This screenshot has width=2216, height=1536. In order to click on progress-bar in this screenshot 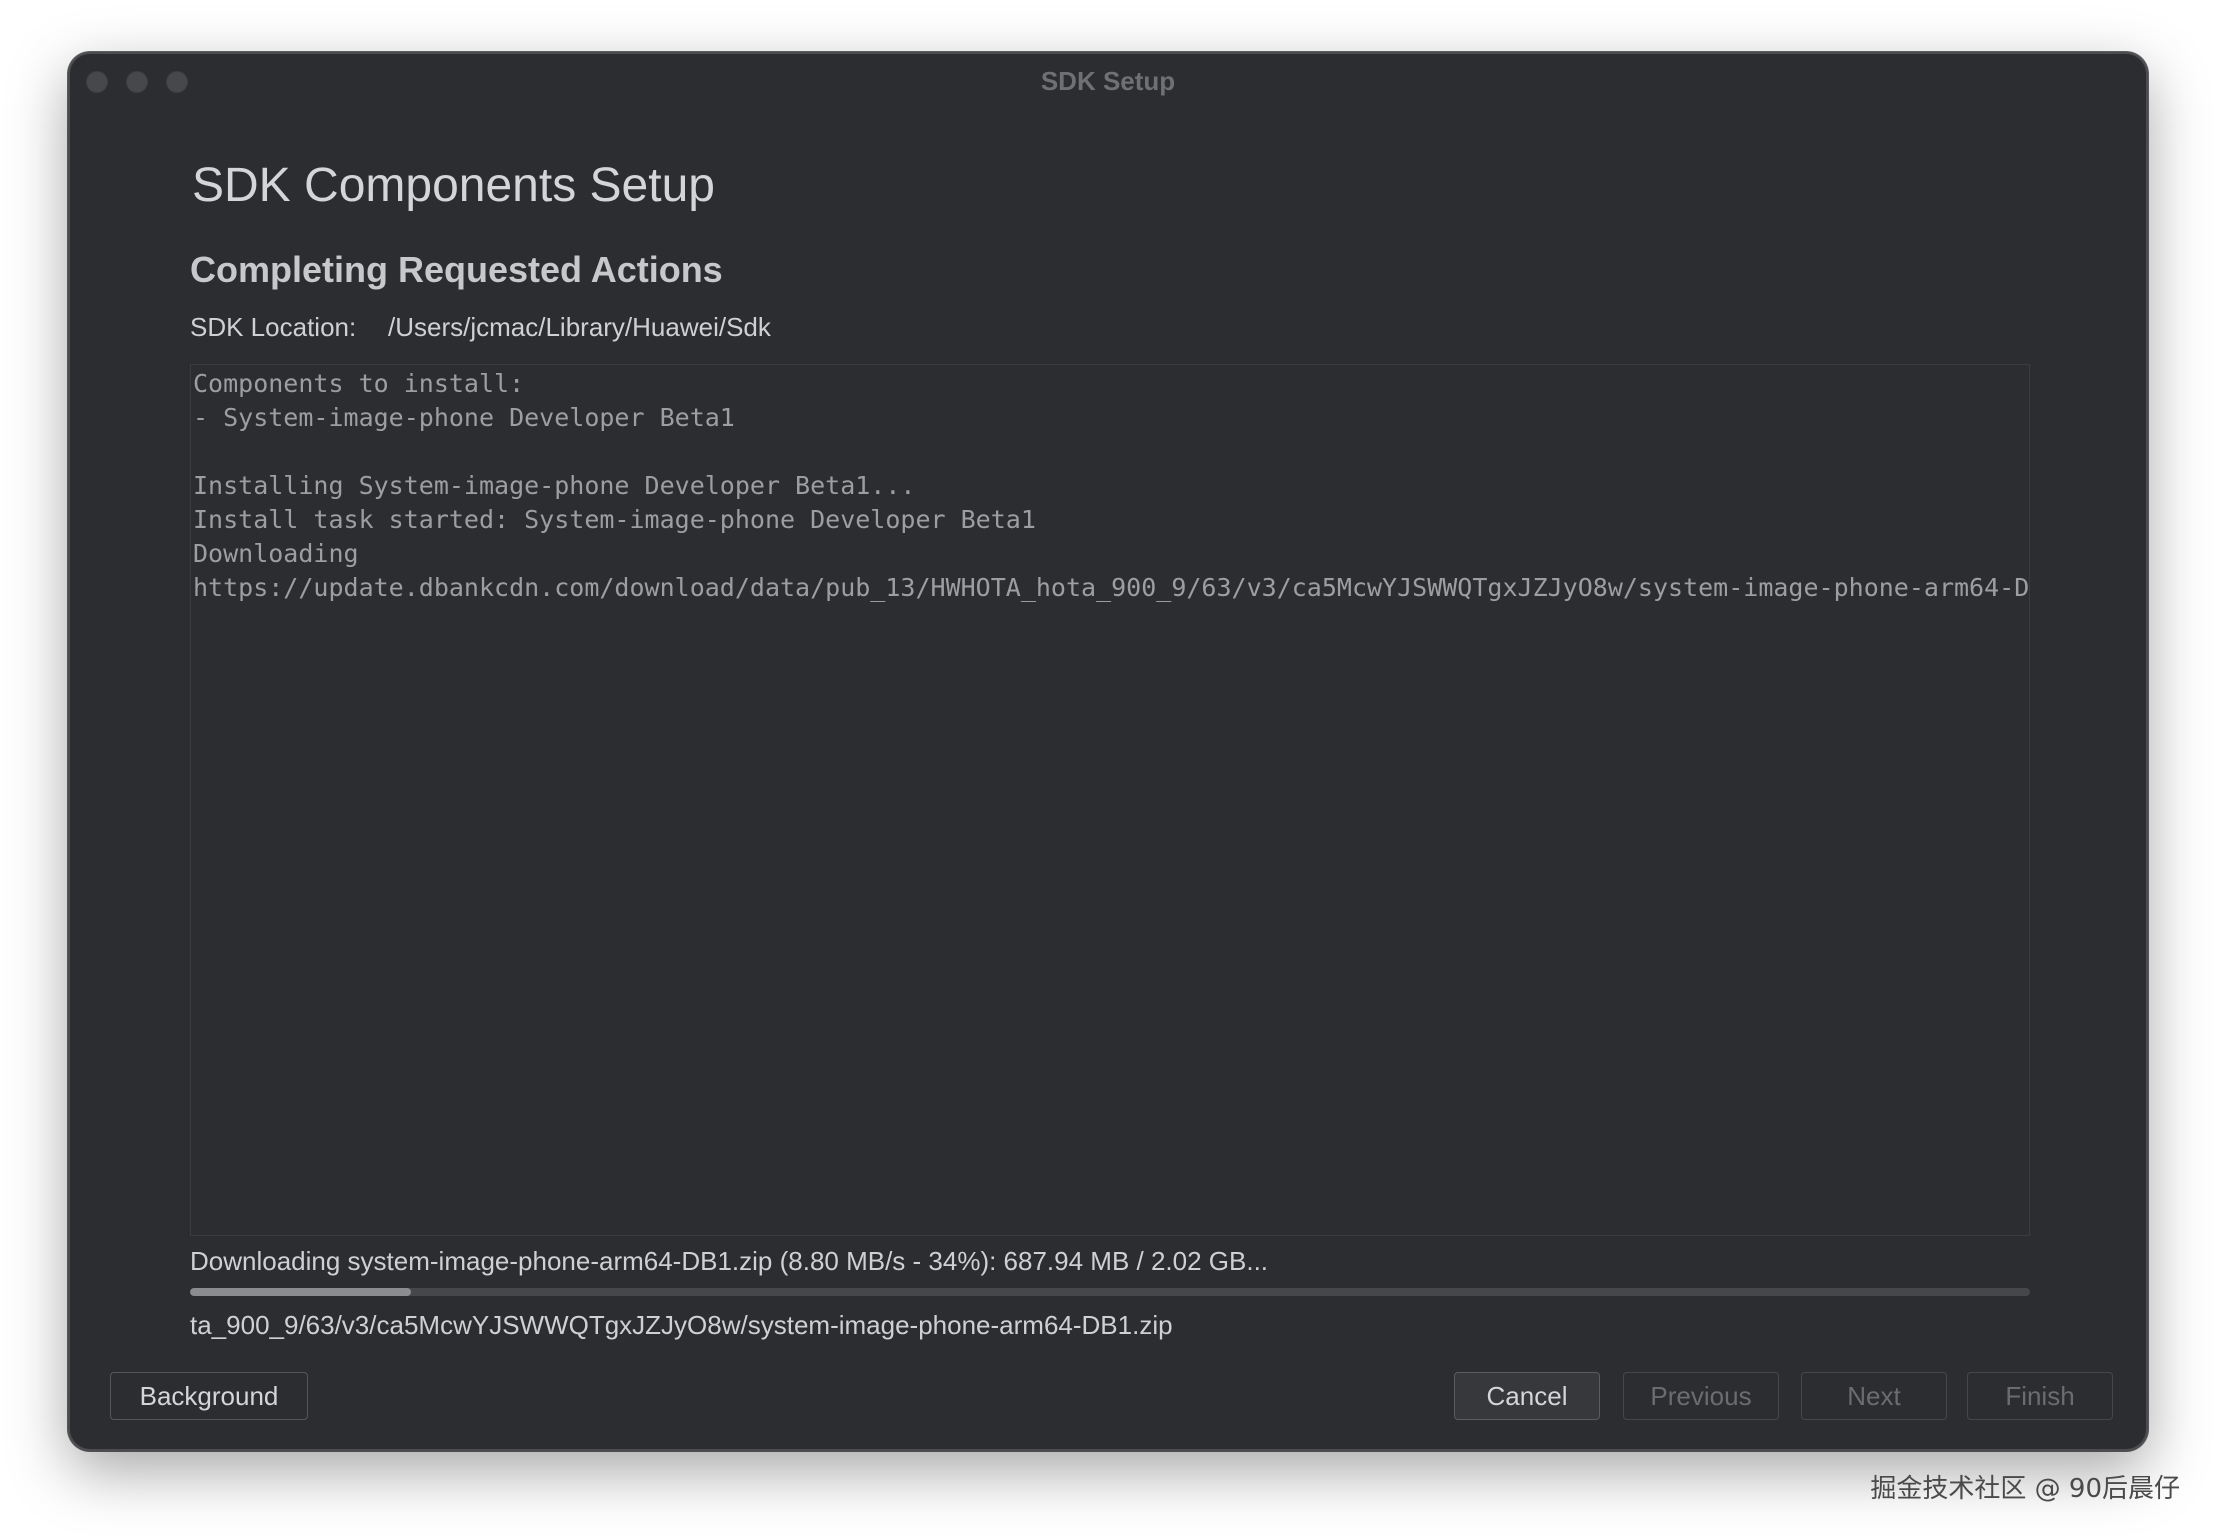, I will do `click(1110, 1292)`.